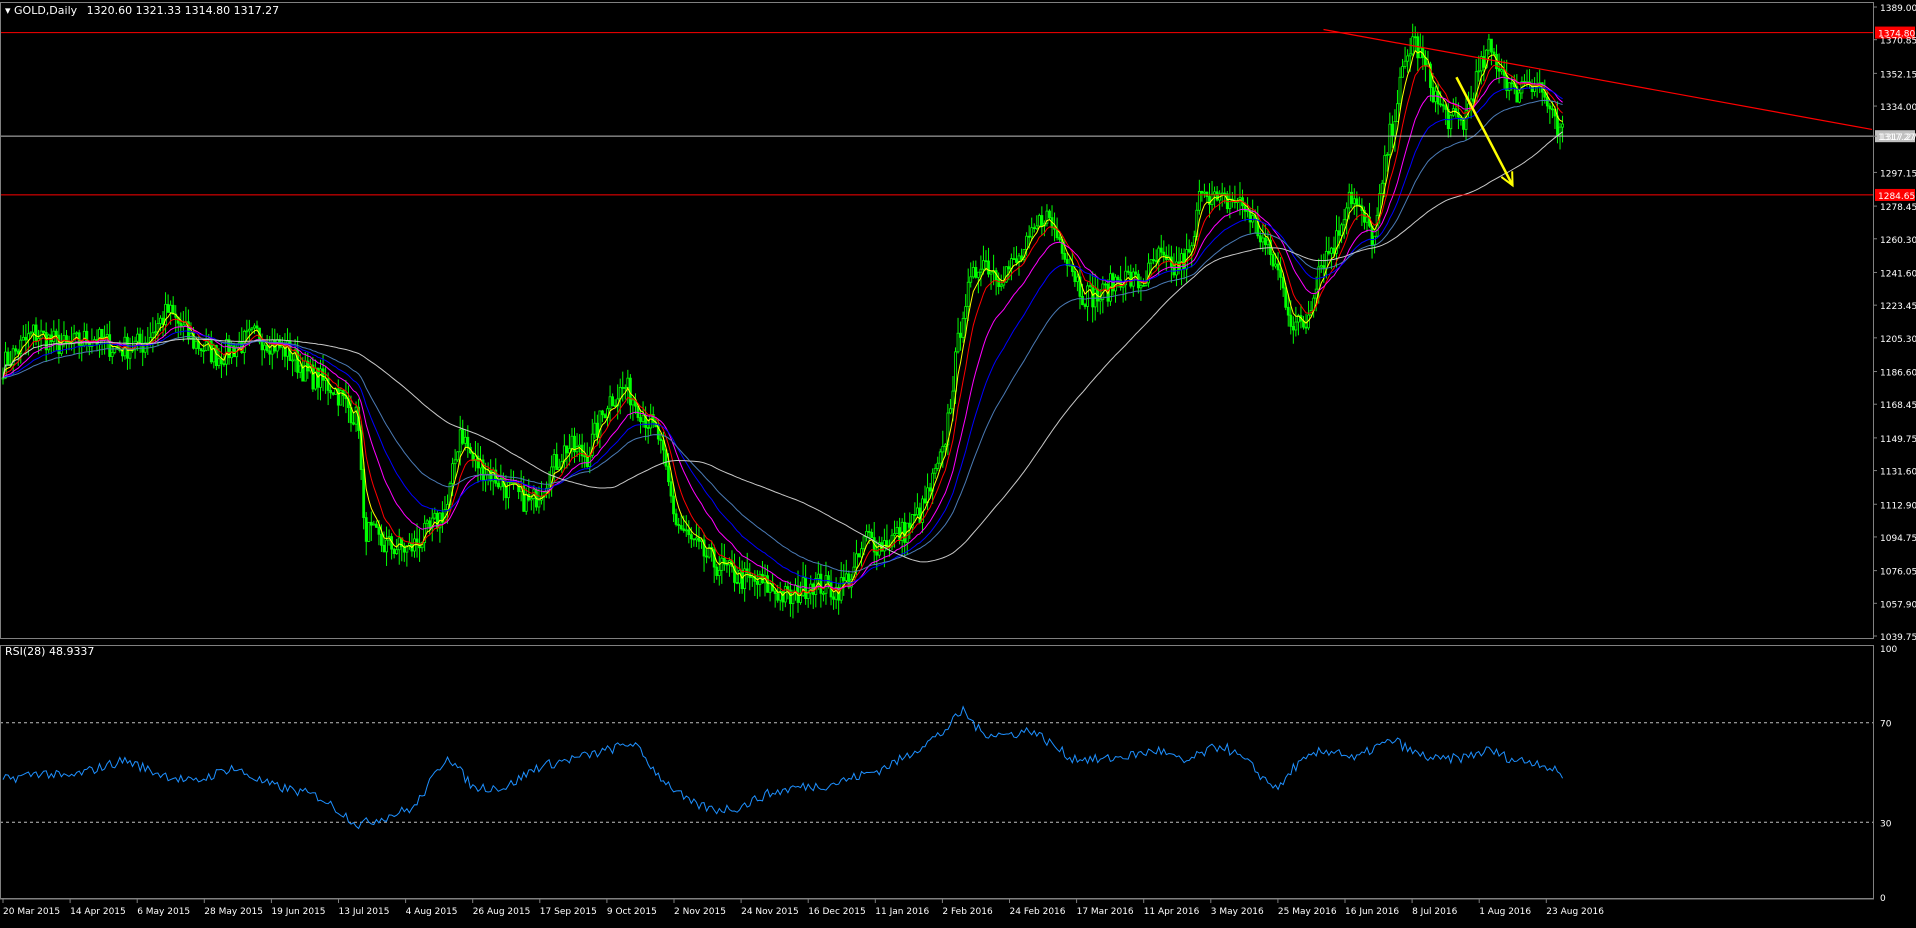 The width and height of the screenshot is (1916, 928). I want to click on x-tick-label: 24 Feb 2016, so click(1038, 912).